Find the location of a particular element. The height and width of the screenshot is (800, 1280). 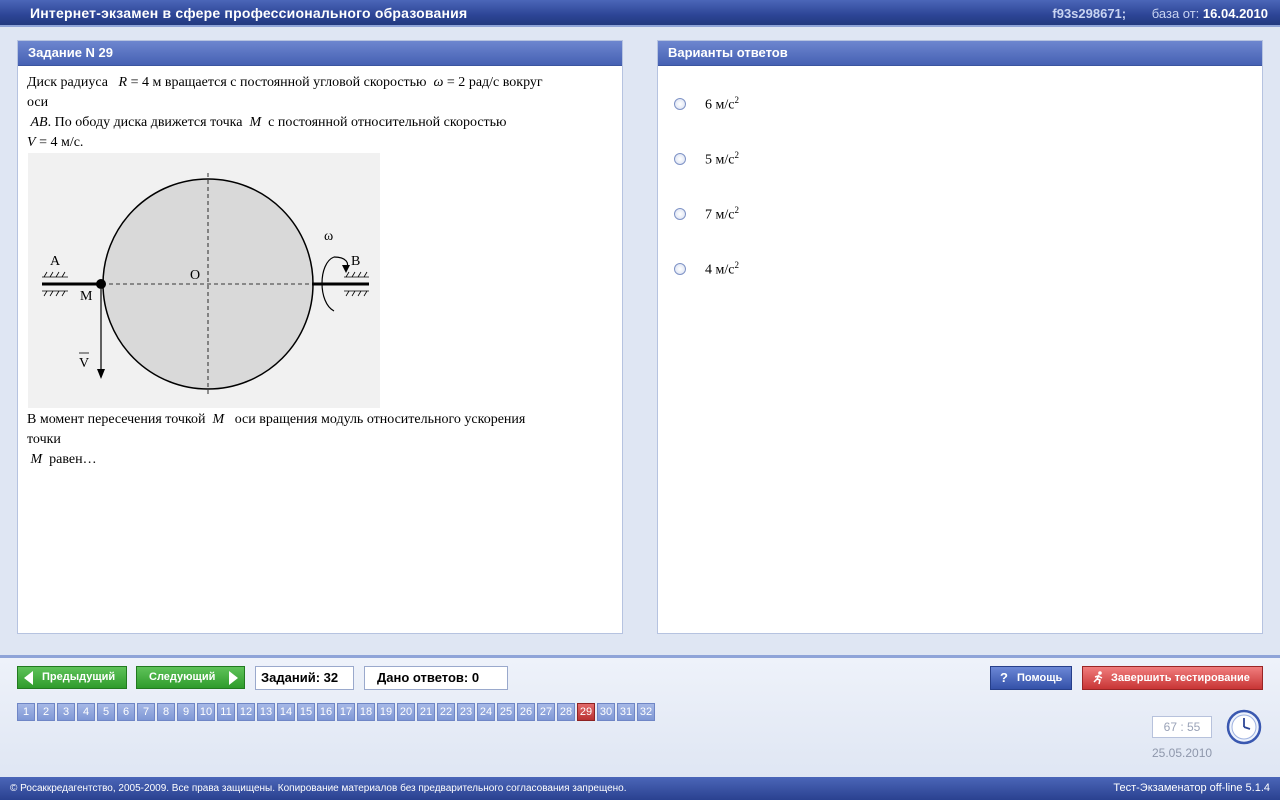

page-button-3: 3 is located at coordinates (66, 712).